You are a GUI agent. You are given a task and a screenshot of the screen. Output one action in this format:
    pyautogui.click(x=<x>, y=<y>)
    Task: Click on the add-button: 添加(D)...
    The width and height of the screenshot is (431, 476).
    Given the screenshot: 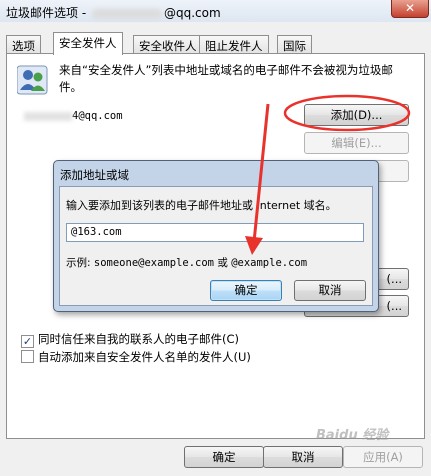 What is the action you would take?
    pyautogui.click(x=356, y=115)
    